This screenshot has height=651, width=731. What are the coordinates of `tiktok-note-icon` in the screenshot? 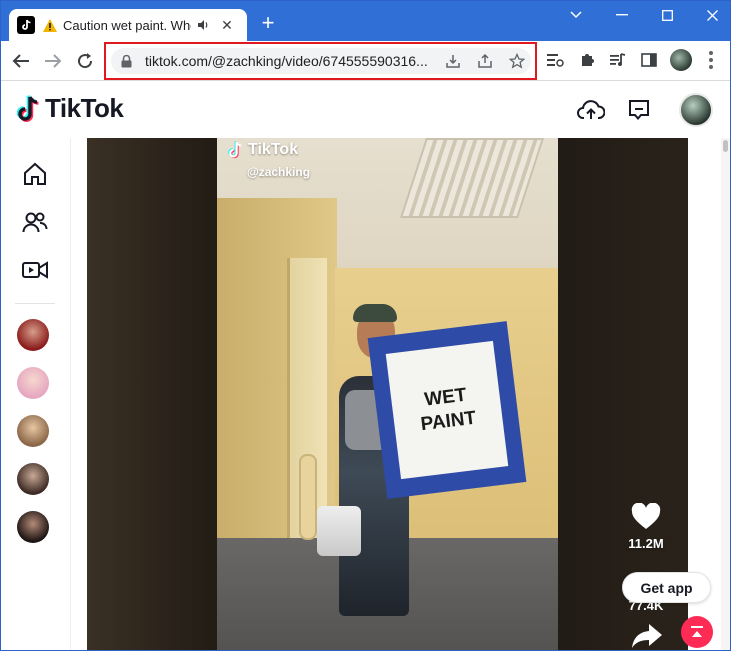 It's located at (27, 108).